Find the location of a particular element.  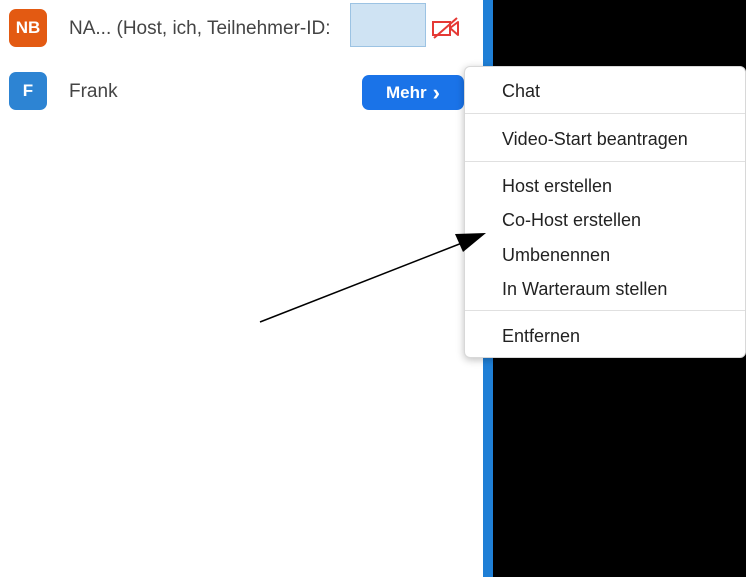

avatar-initials: NB is located at coordinates (28, 27).